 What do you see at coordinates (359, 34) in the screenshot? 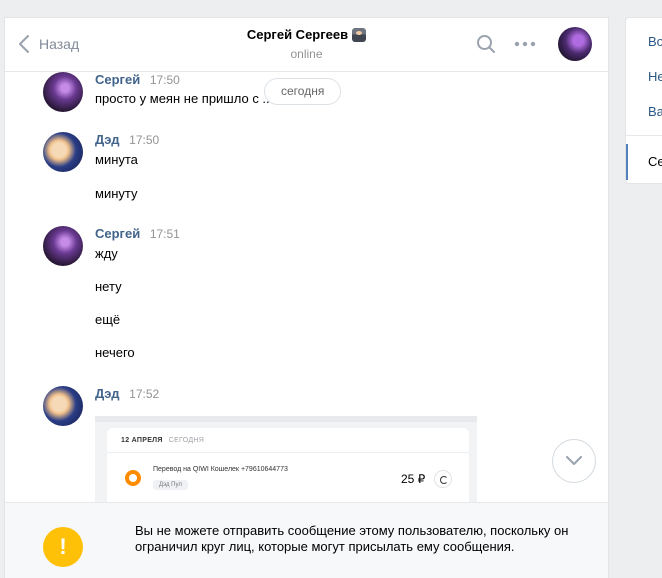
I see `technologist-emoji-icon` at bounding box center [359, 34].